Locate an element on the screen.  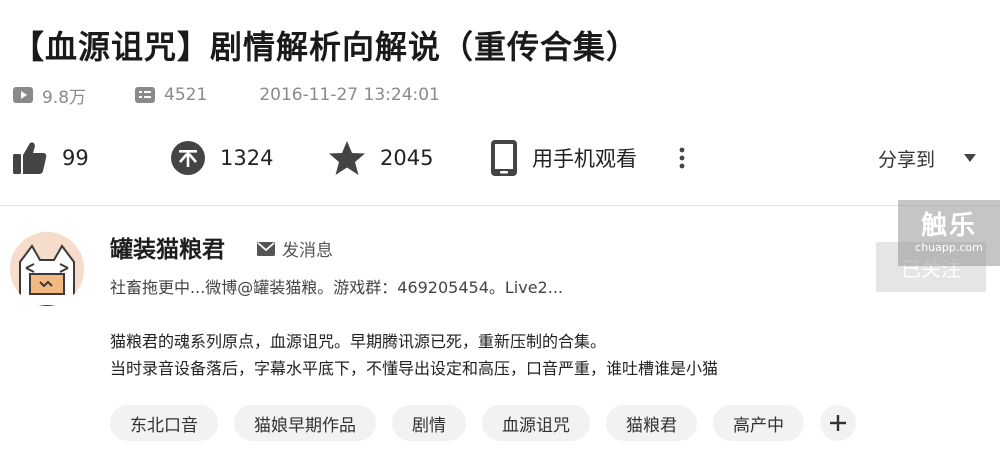
view-count-value: 9.8万 is located at coordinates (64, 97).